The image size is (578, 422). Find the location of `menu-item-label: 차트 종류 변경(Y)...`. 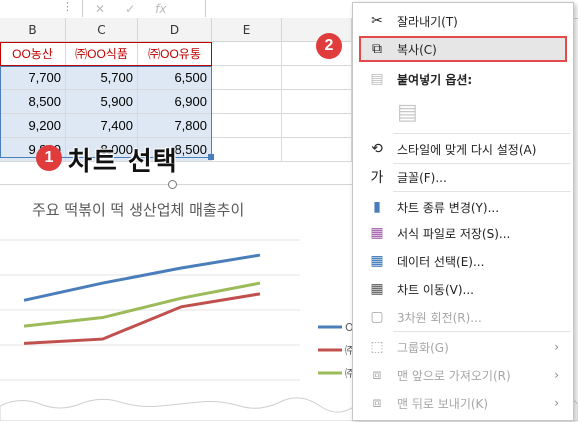

menu-item-label: 차트 종류 변경(Y)... is located at coordinates (448, 207).